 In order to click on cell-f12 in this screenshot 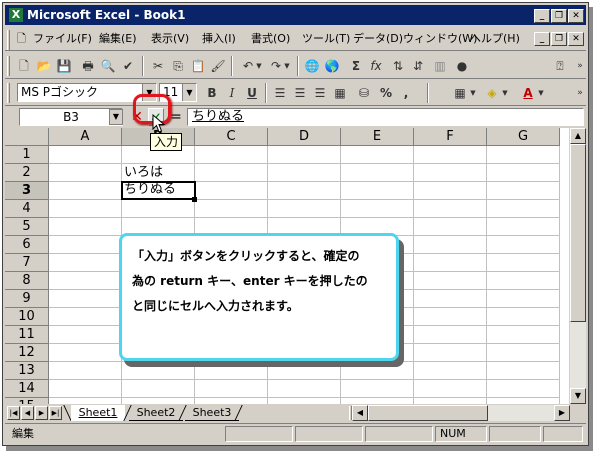, I will do `click(450, 353)`.